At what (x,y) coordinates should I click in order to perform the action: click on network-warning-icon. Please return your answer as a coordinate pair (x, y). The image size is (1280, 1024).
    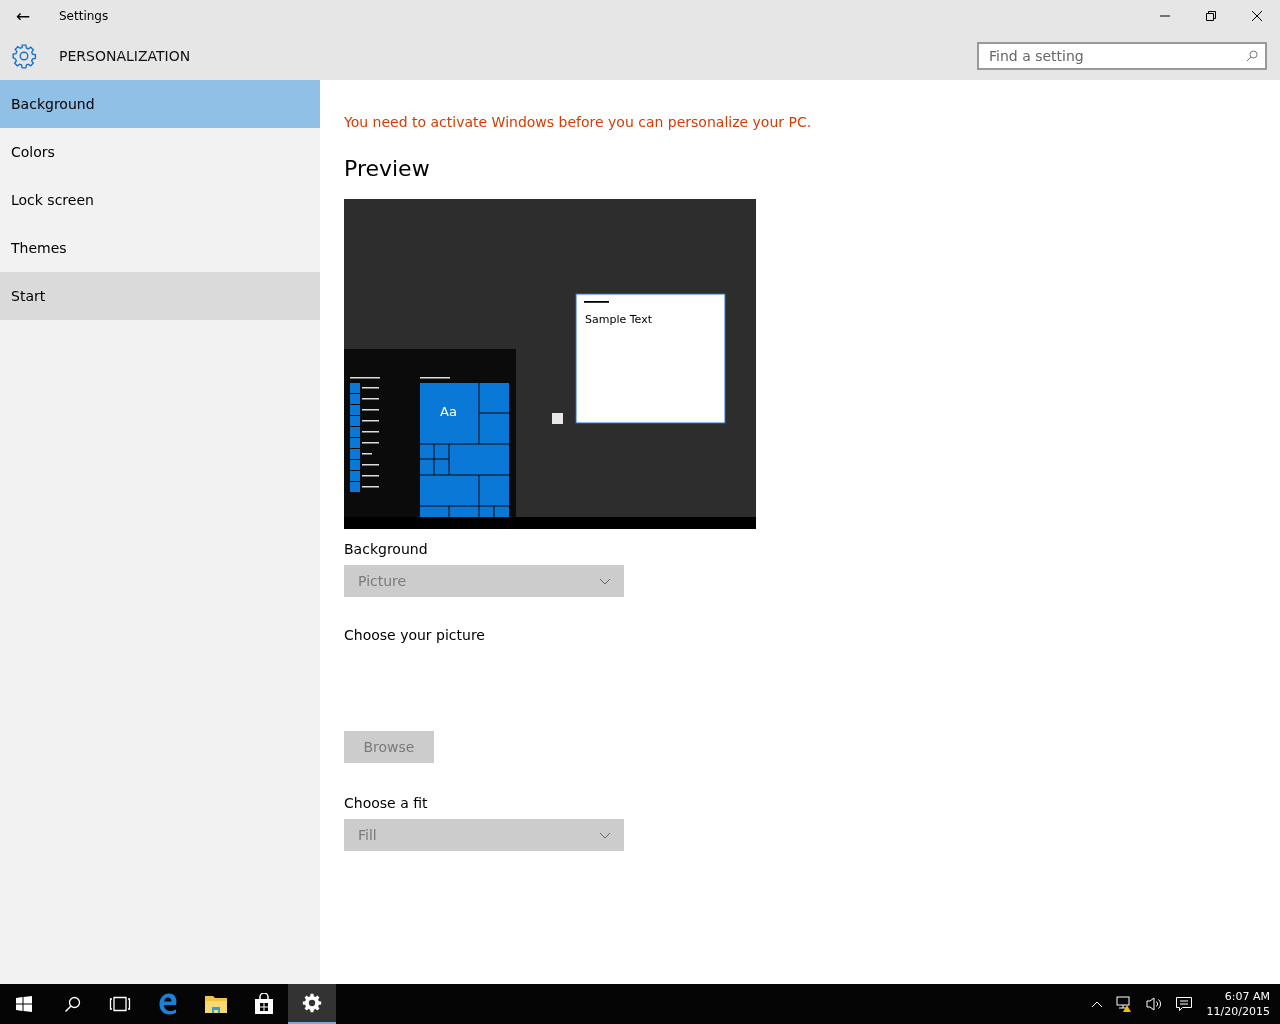
    Looking at the image, I should click on (1123, 1004).